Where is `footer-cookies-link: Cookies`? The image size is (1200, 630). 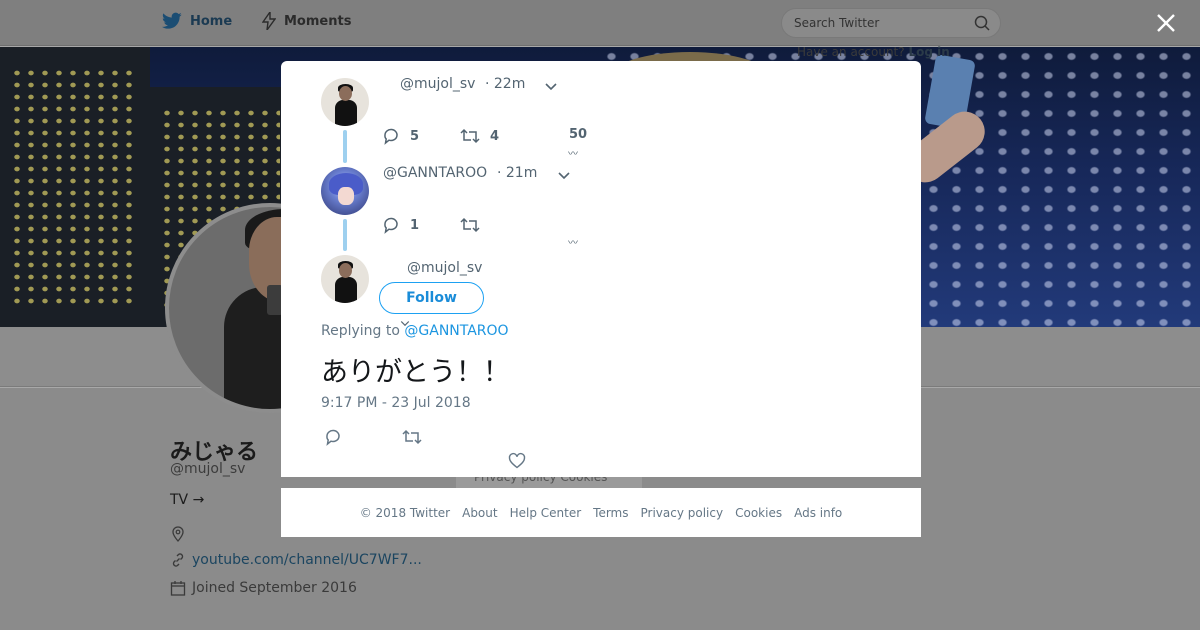 footer-cookies-link: Cookies is located at coordinates (758, 513).